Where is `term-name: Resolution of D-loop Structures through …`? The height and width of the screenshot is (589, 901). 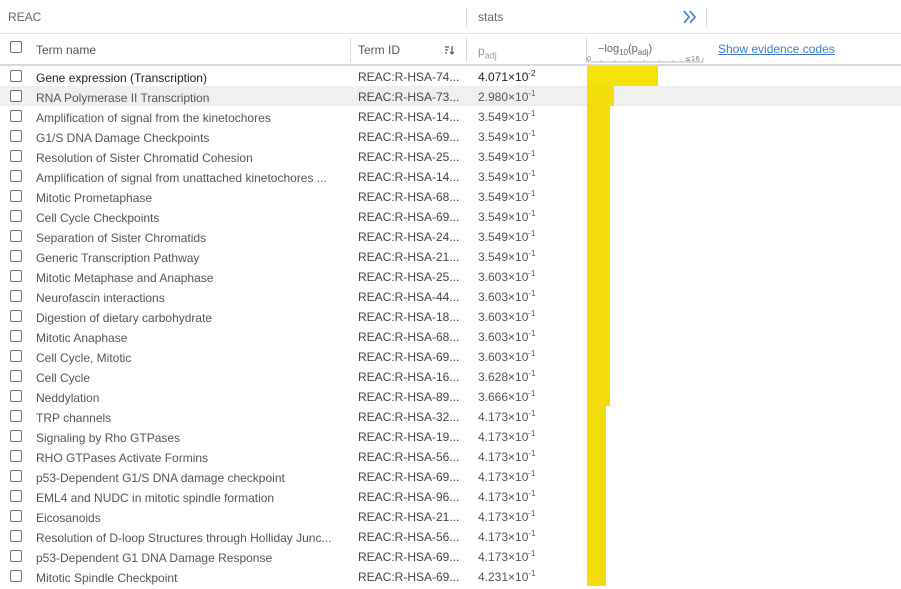
term-name: Resolution of D-loop Structures through … is located at coordinates (183, 538).